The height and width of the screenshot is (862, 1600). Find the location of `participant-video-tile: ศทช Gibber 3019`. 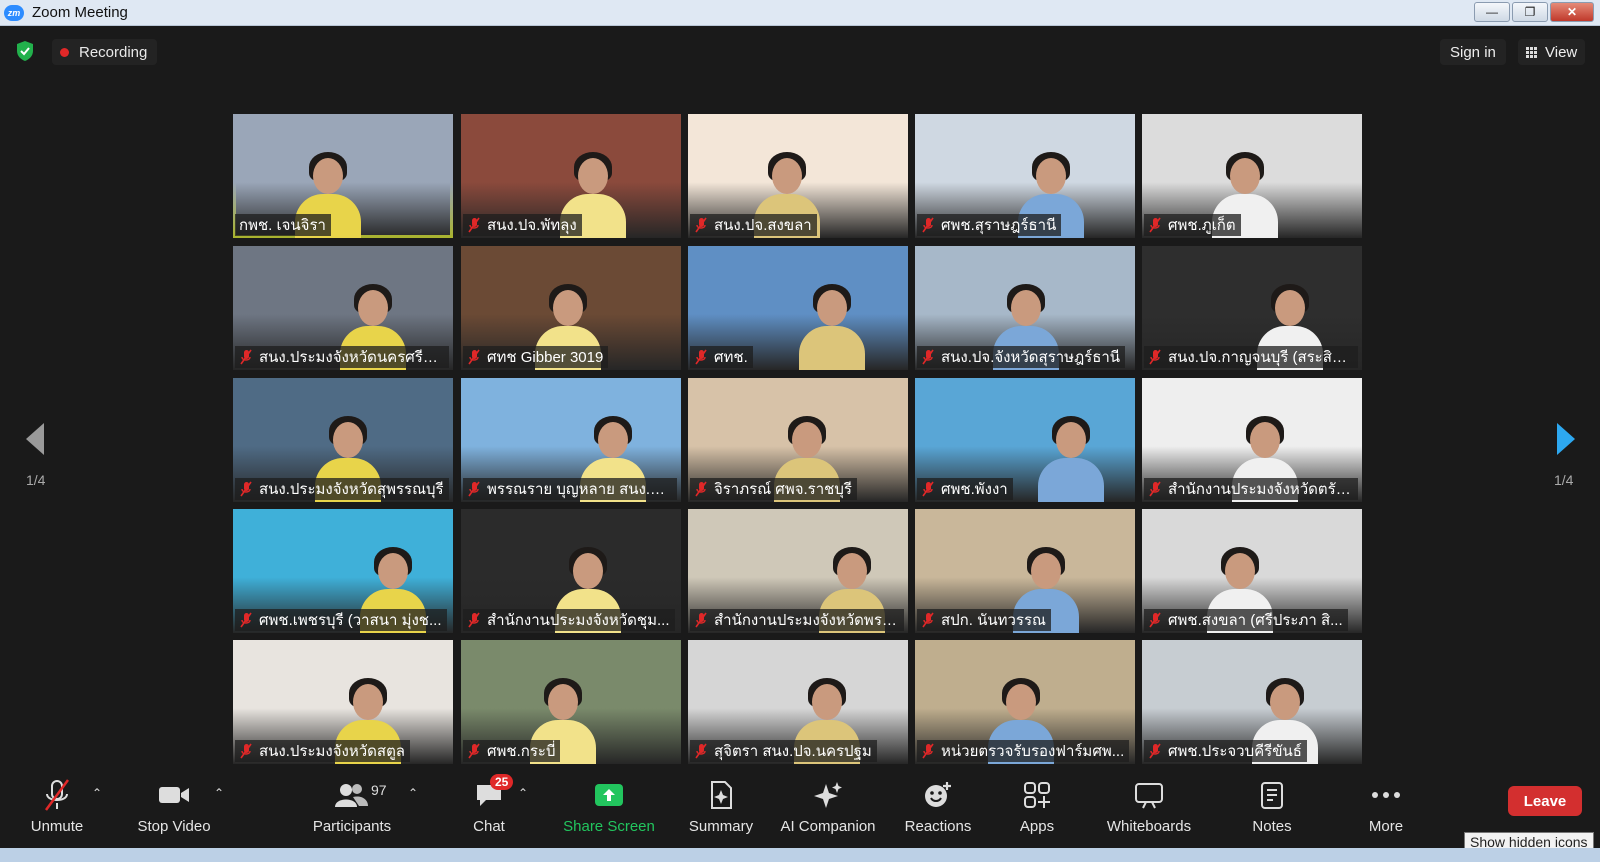

participant-video-tile: ศทช Gibber 3019 is located at coordinates (571, 308).